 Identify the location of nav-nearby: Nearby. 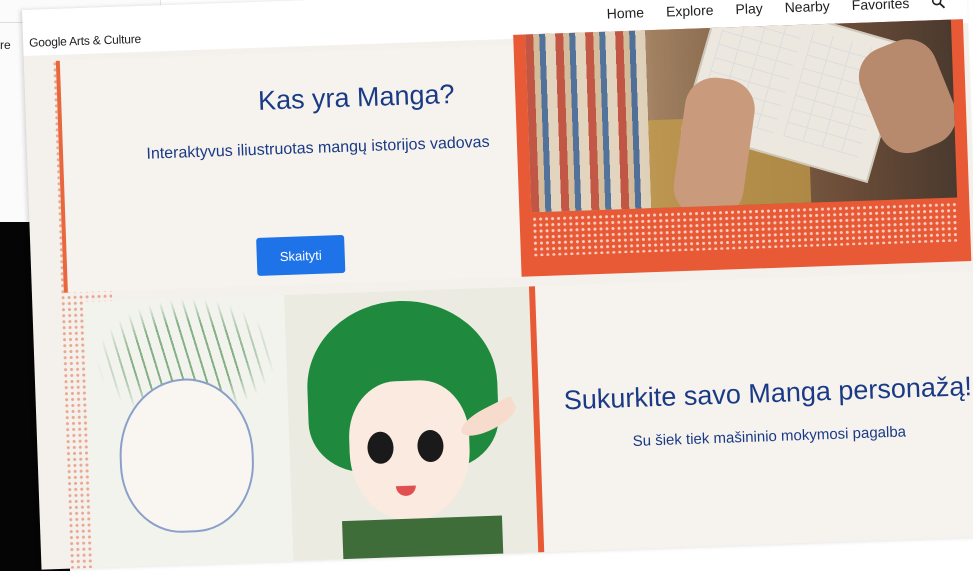
(807, 7).